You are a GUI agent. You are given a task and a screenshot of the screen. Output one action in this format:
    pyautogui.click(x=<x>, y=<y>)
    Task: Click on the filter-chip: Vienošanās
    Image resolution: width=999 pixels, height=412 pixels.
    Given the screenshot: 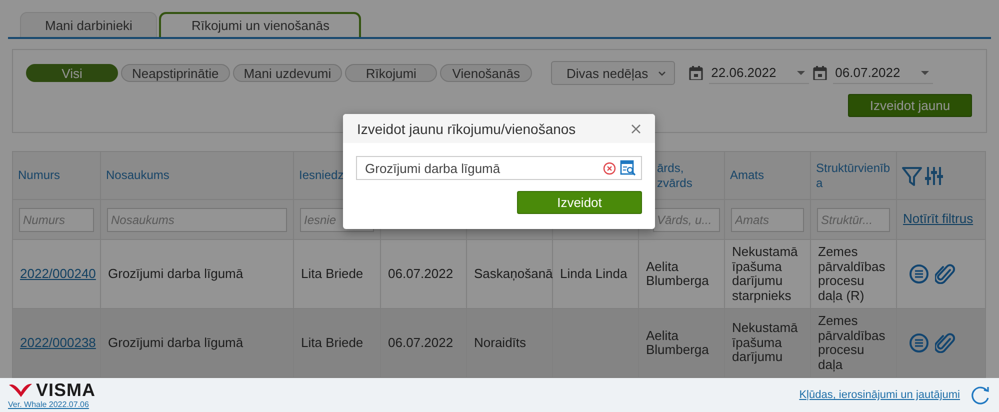 What is the action you would take?
    pyautogui.click(x=486, y=73)
    